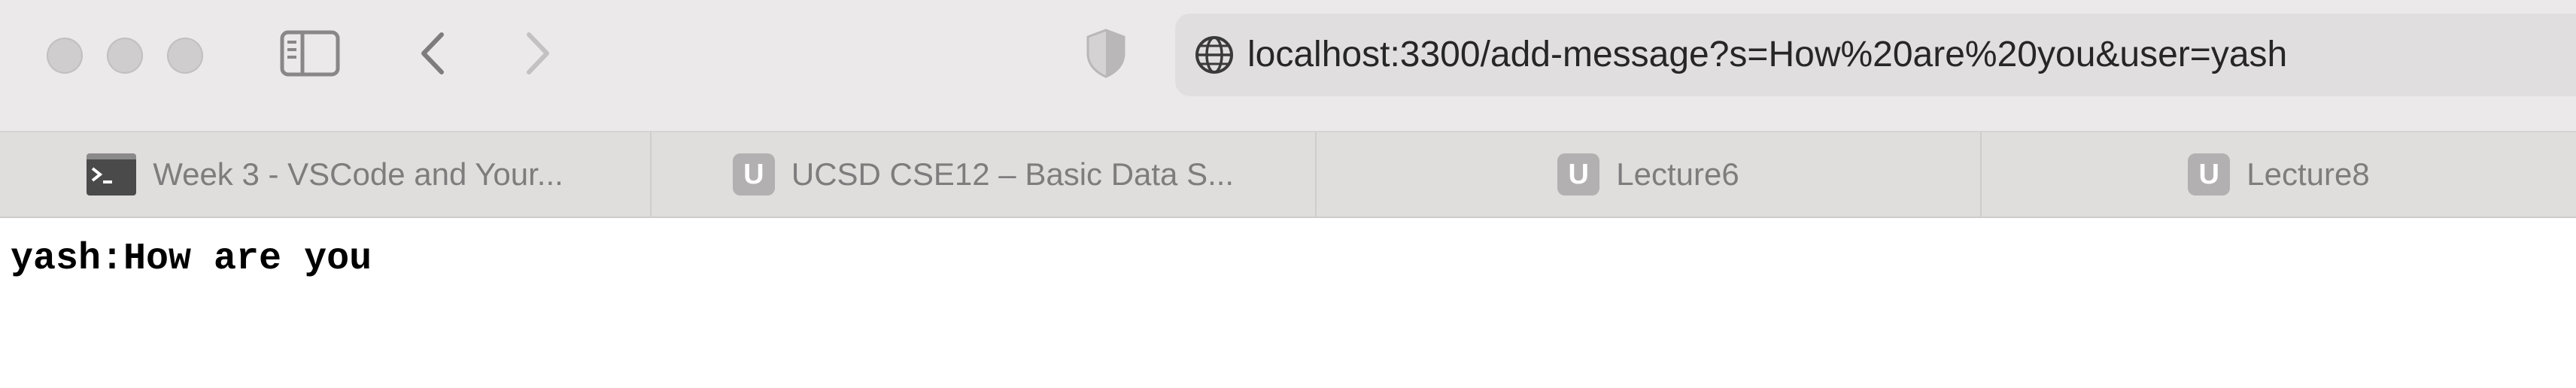 The image size is (2576, 388). I want to click on sidebar-icon, so click(310, 53).